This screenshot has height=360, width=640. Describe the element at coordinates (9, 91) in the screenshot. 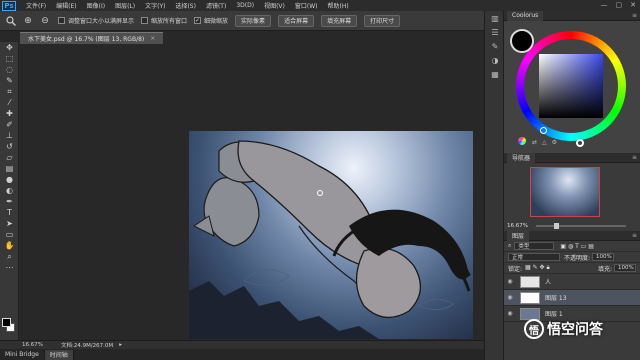

I see `crop-tool-icon: ⌗` at that location.